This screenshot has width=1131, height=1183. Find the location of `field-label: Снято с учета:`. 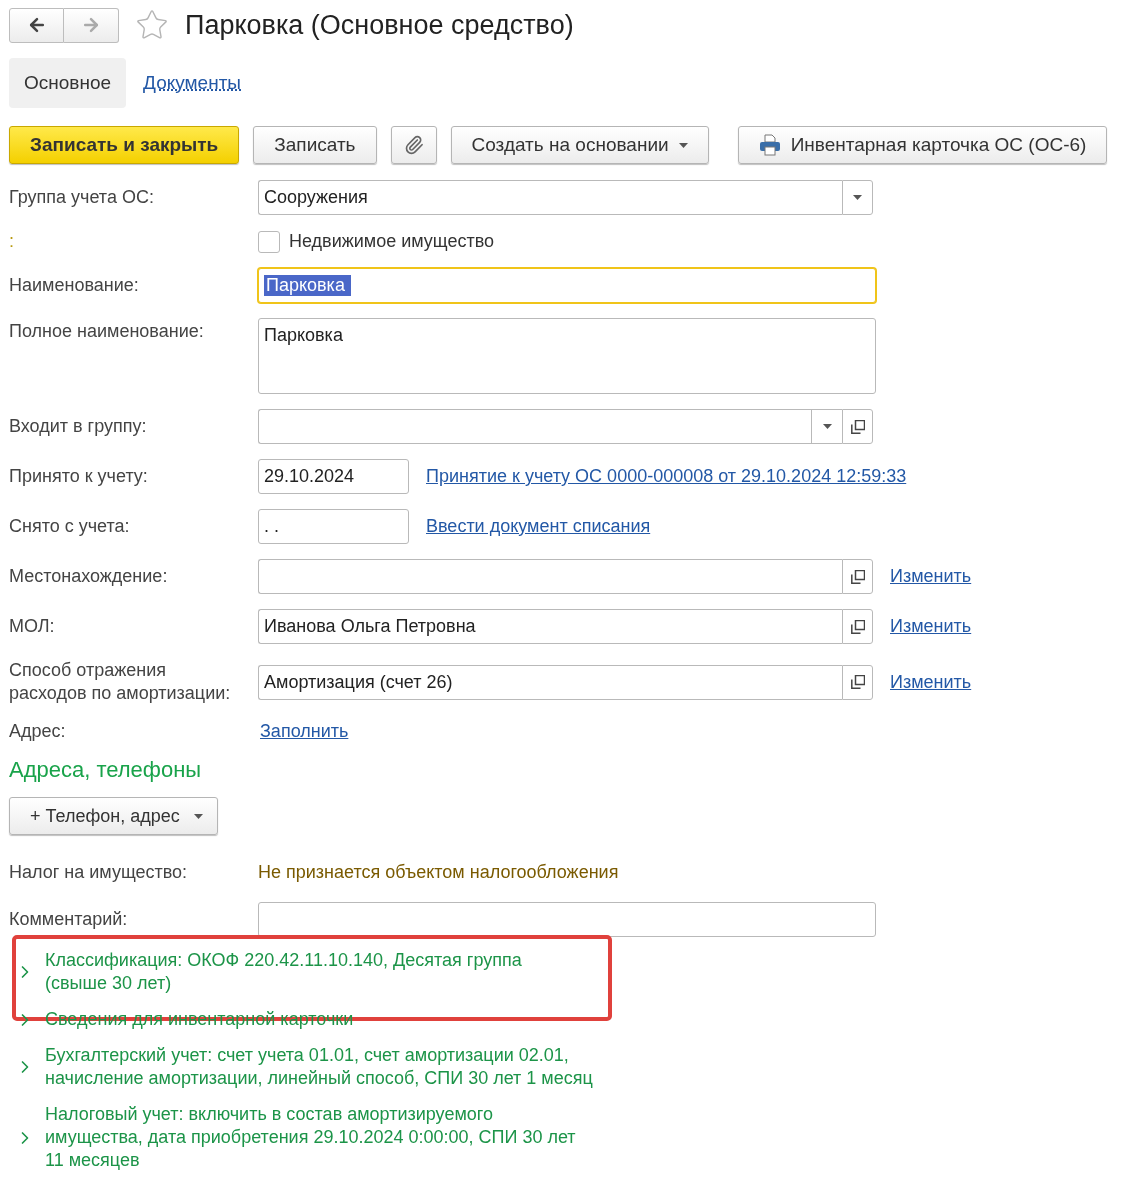

field-label: Снято с учета: is located at coordinates (70, 526).